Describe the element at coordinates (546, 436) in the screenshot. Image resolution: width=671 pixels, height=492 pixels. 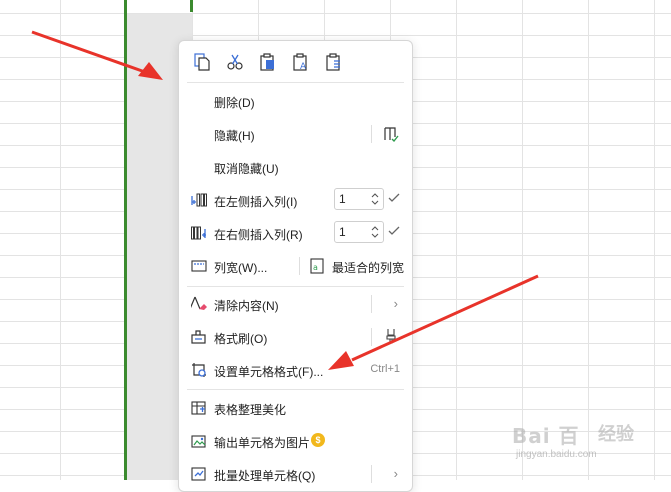
I see `watermark-logo: Bai 百` at that location.